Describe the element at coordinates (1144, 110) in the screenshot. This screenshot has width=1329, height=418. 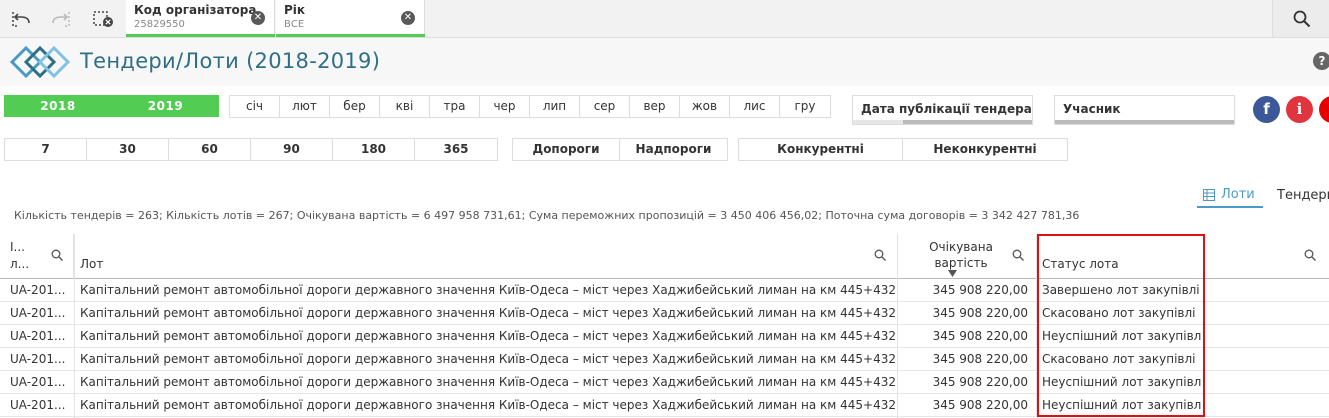
I see `listbox-participant: Учасник` at that location.